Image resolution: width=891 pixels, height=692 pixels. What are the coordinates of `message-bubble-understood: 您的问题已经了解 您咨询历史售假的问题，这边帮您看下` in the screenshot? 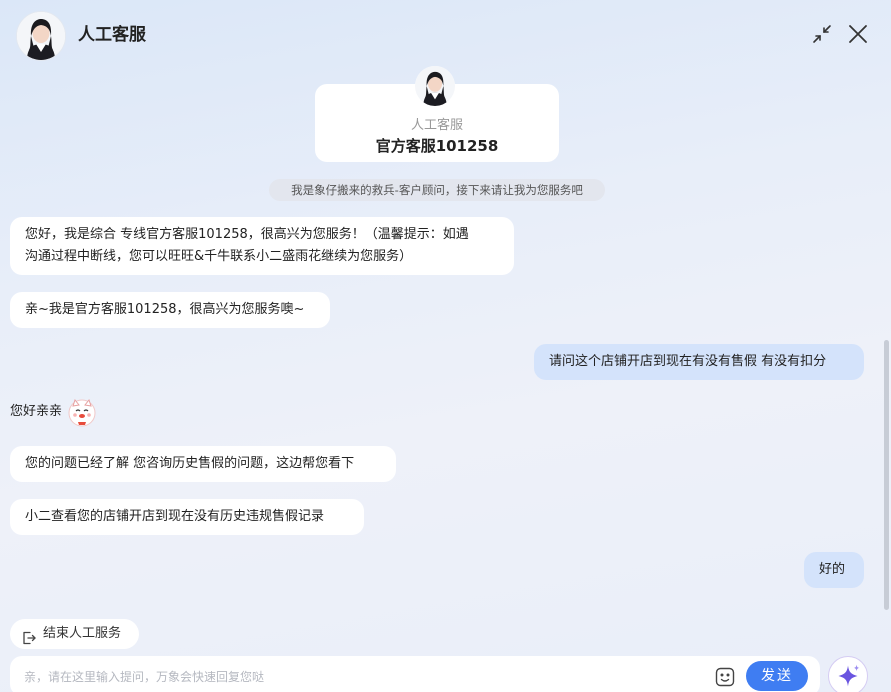 It's located at (203, 464).